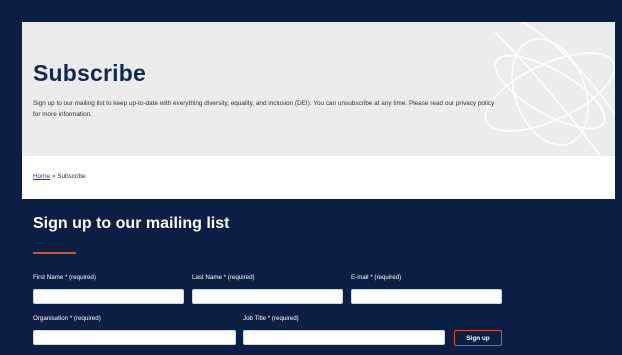 The height and width of the screenshot is (355, 622). Describe the element at coordinates (267, 296) in the screenshot. I see `last-name-field` at that location.